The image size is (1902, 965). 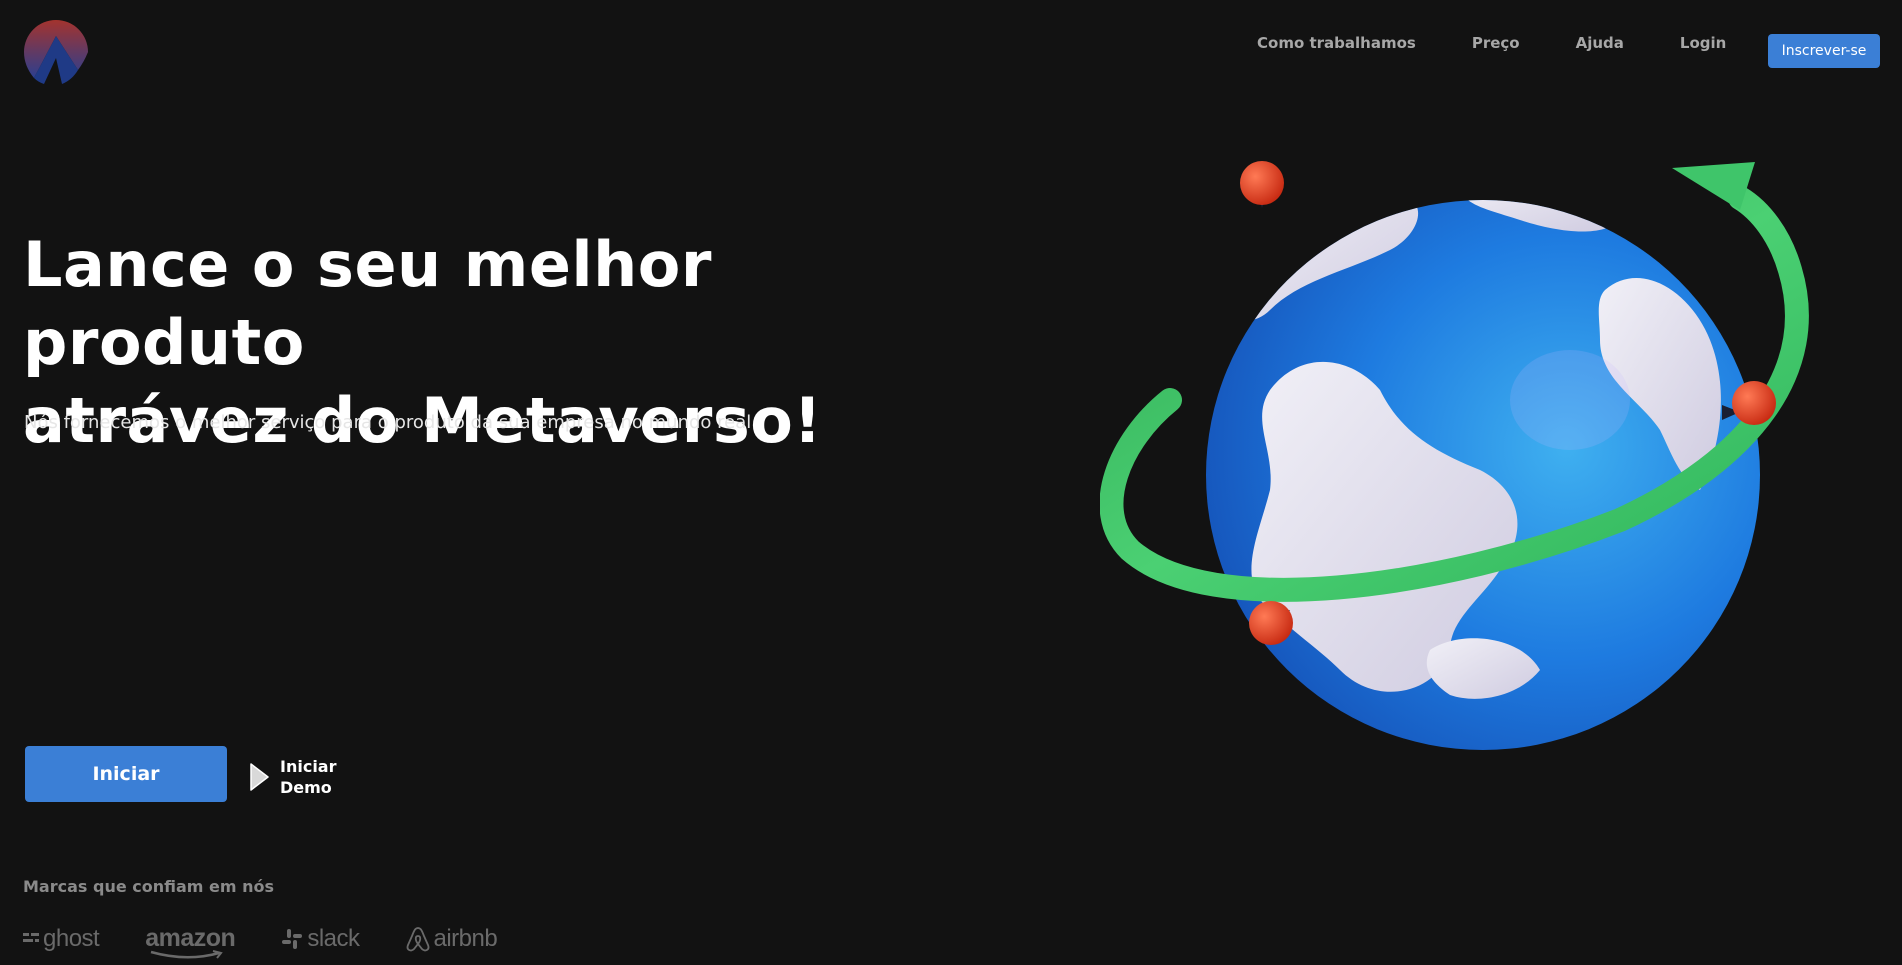 What do you see at coordinates (1703, 43) in the screenshot?
I see `nav-login: Login` at bounding box center [1703, 43].